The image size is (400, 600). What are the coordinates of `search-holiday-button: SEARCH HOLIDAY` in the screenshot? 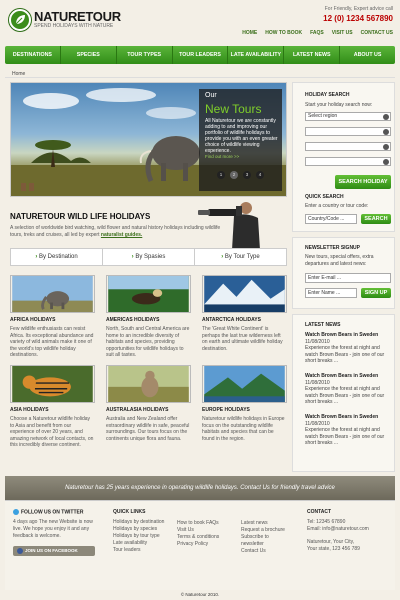 It's located at (363, 182).